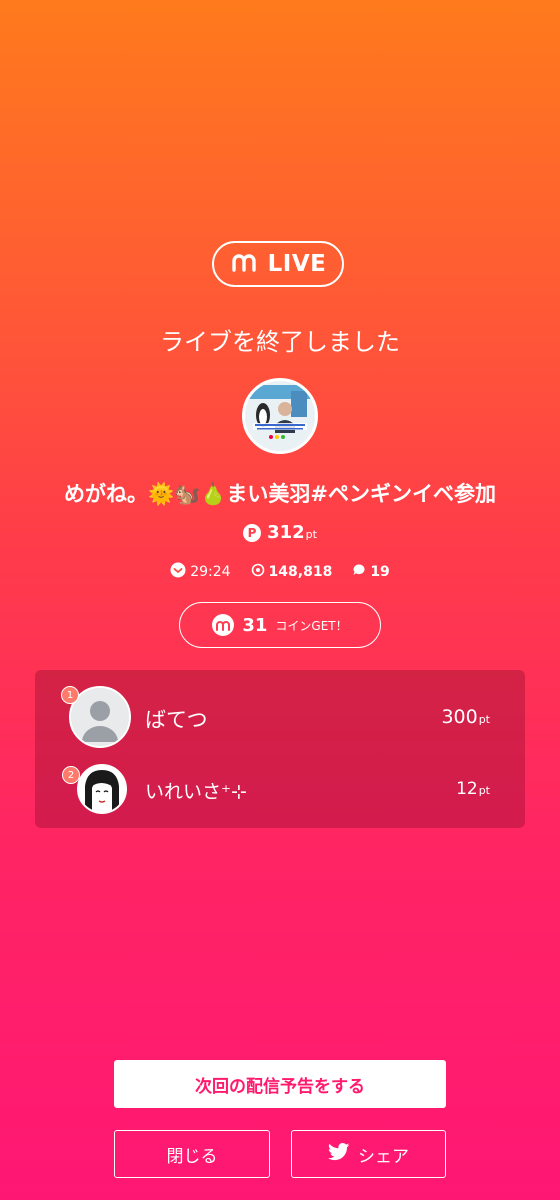 The width and height of the screenshot is (560, 1200). What do you see at coordinates (258, 572) in the screenshot?
I see `viewers-icon` at bounding box center [258, 572].